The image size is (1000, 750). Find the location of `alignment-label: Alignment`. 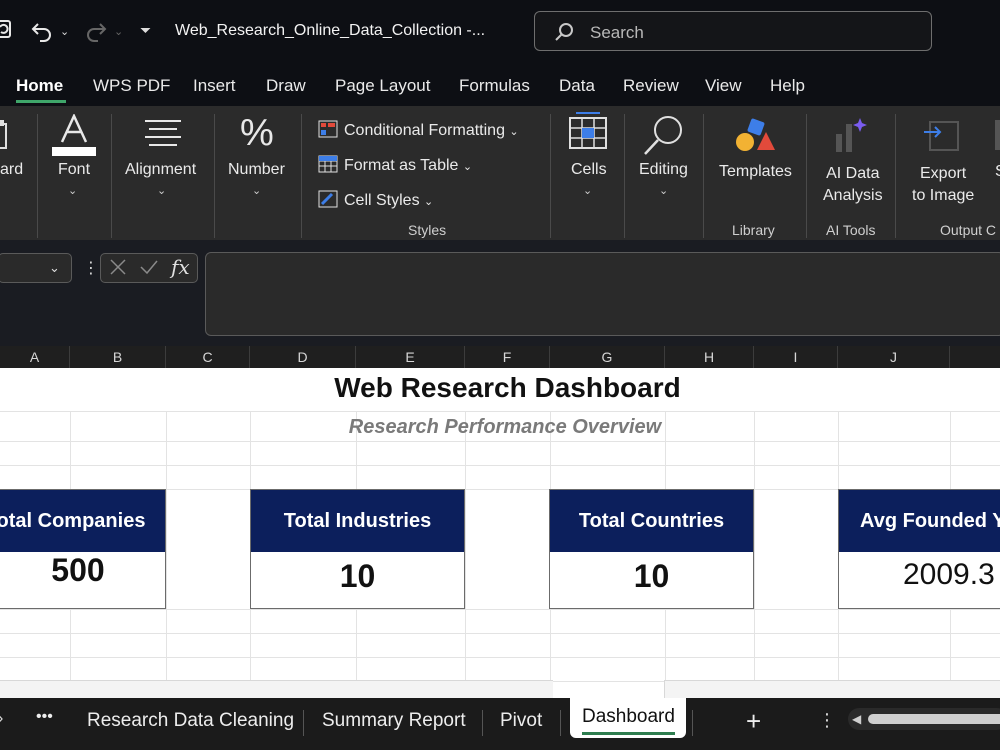

alignment-label: Alignment is located at coordinates (160, 170).